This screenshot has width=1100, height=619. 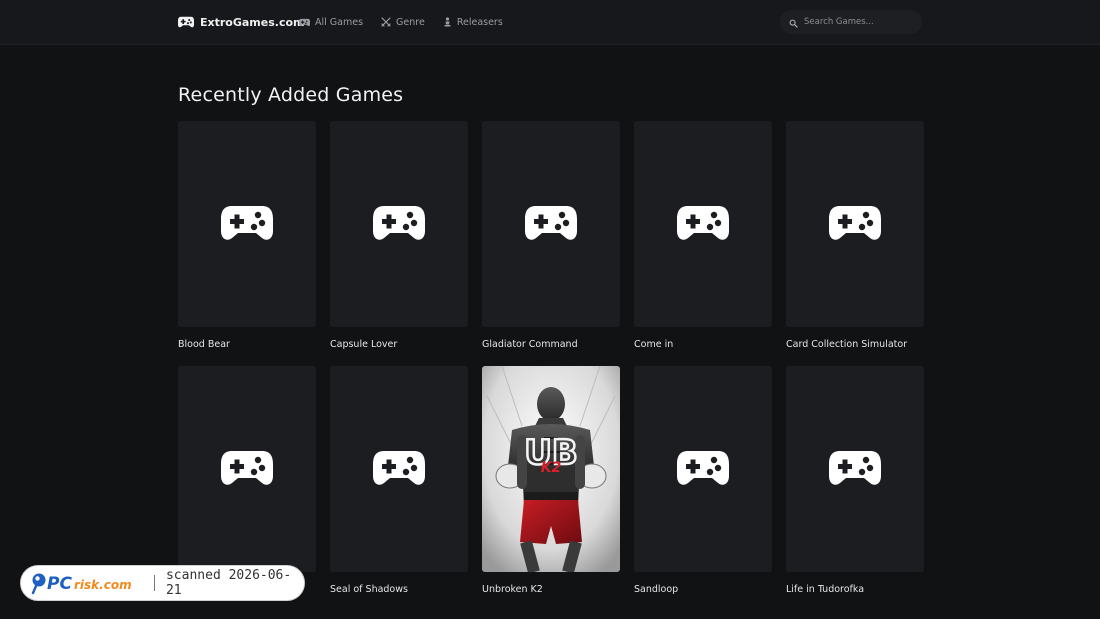 I want to click on game-title: Seal of Shadows, so click(x=399, y=589).